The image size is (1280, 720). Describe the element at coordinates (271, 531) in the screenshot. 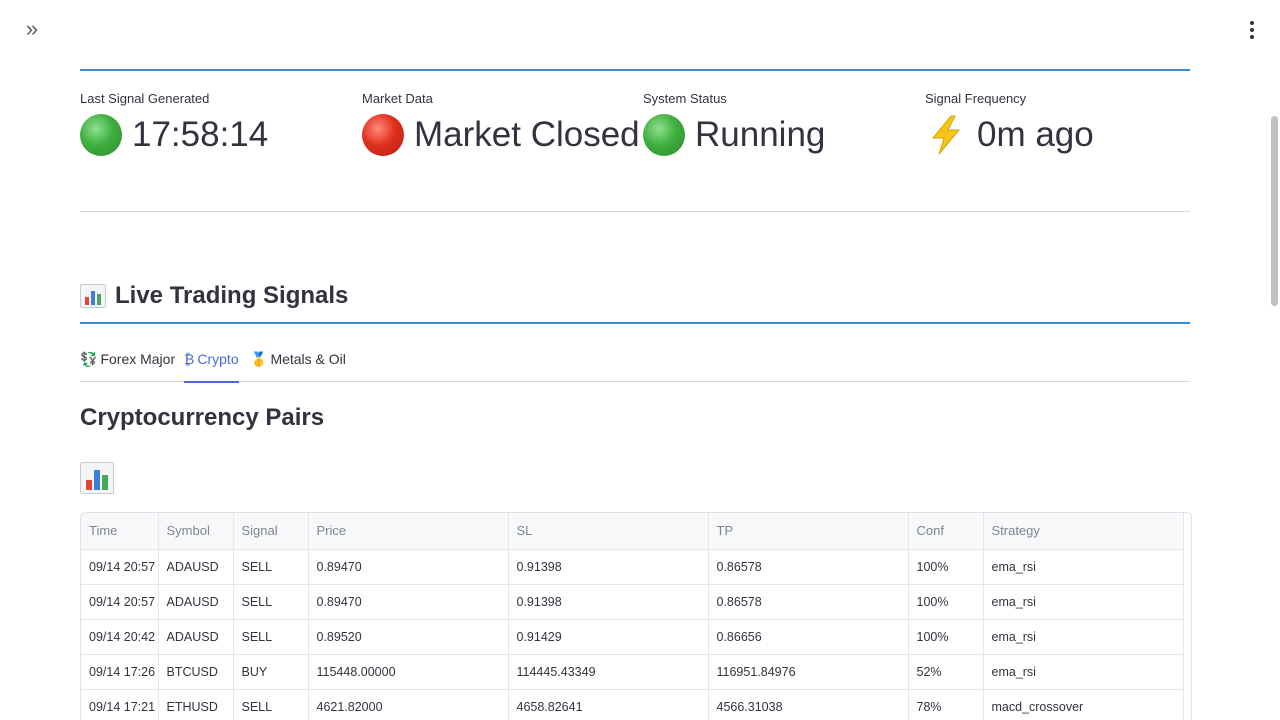

I see `column-header: Signal` at that location.